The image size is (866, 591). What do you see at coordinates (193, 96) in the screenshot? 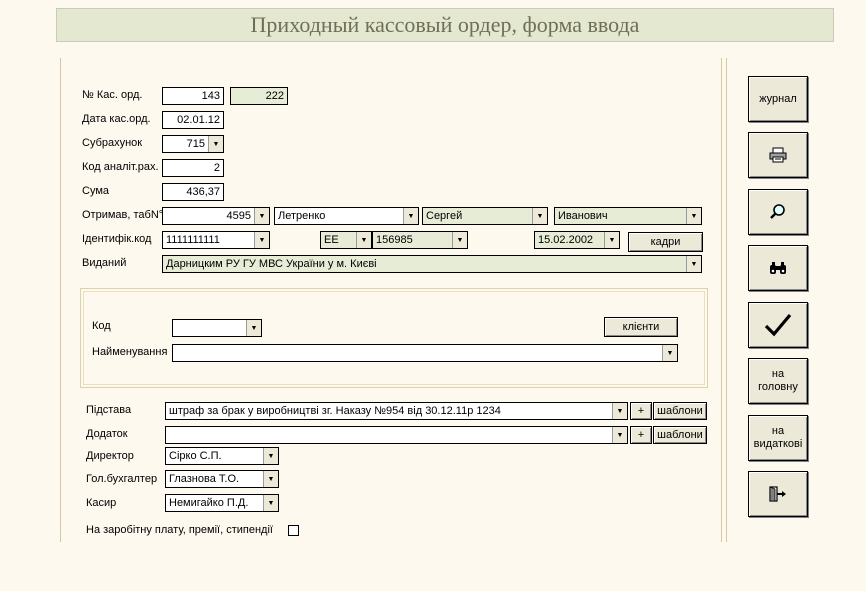
I see `order-no-field: 143` at bounding box center [193, 96].